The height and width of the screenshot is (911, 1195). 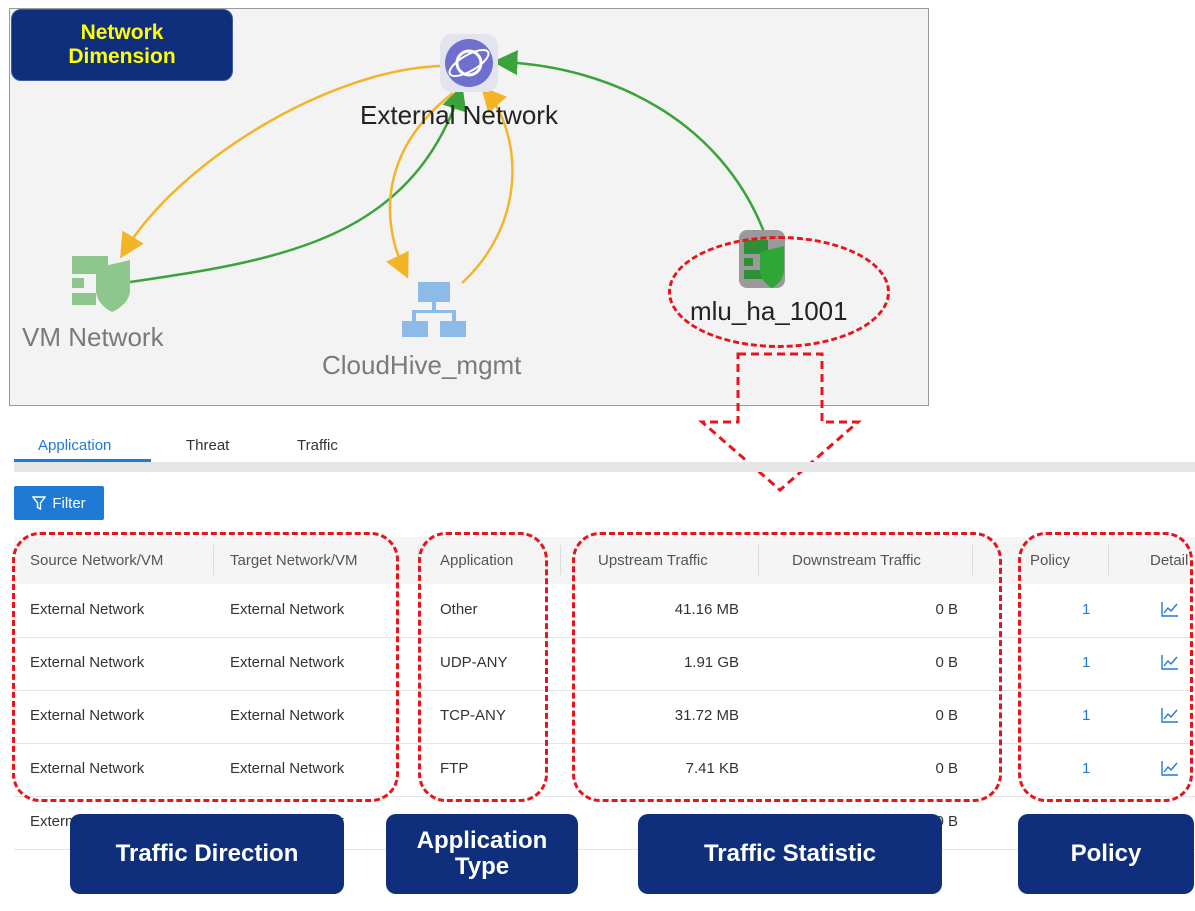 What do you see at coordinates (280, 161) in the screenshot?
I see `link-external-to-vm` at bounding box center [280, 161].